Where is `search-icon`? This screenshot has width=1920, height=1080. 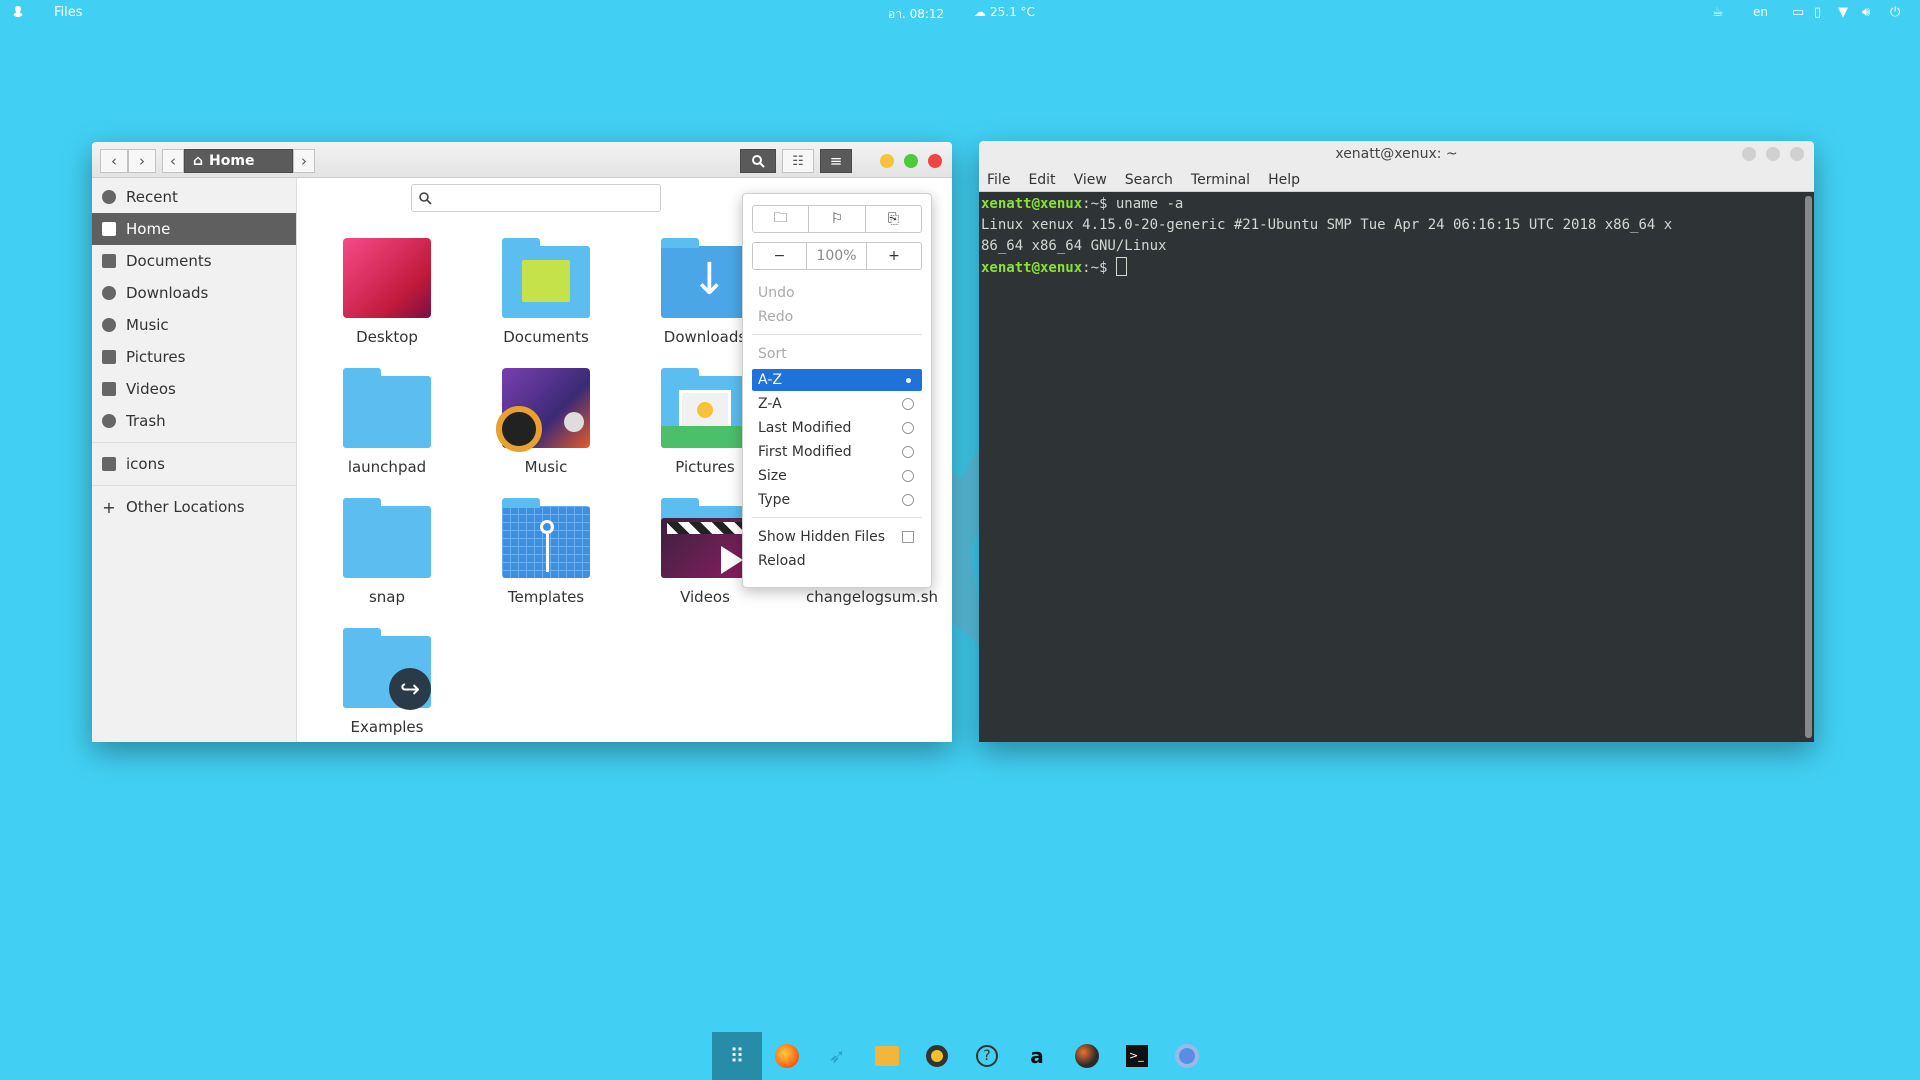 search-icon is located at coordinates (425, 198).